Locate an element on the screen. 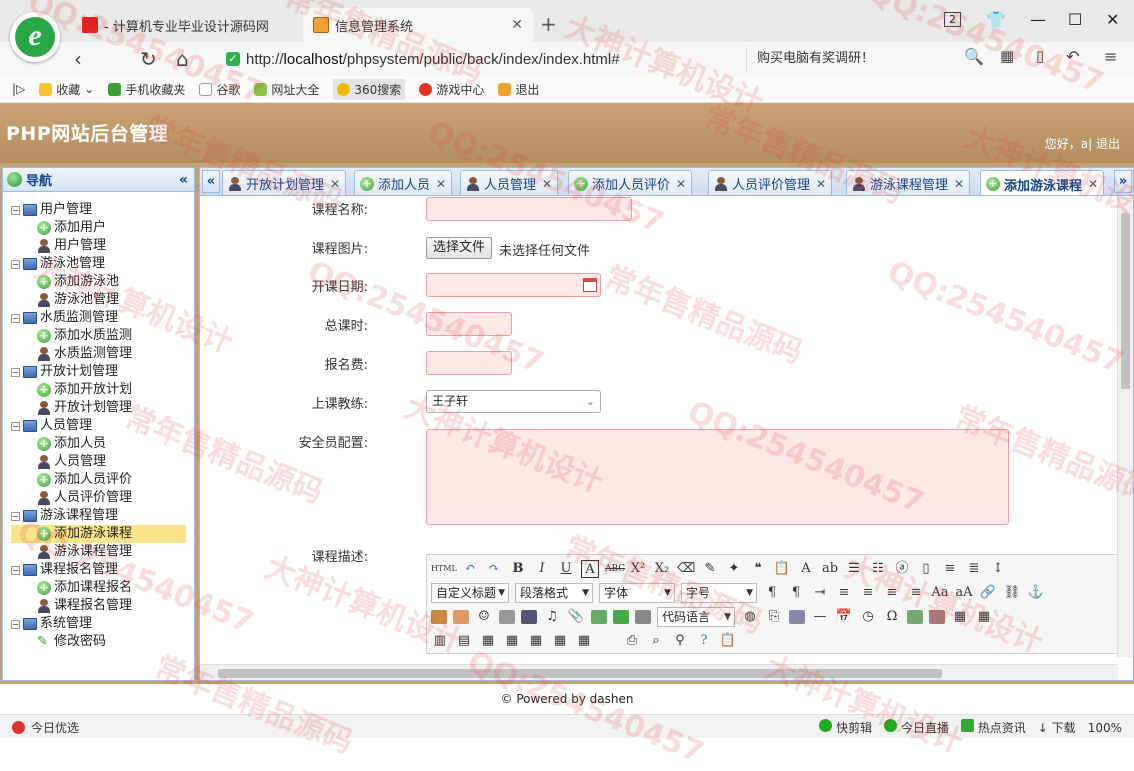 The image size is (1134, 771). page-tab: 开放计划管理 ✕ is located at coordinates (284, 182).